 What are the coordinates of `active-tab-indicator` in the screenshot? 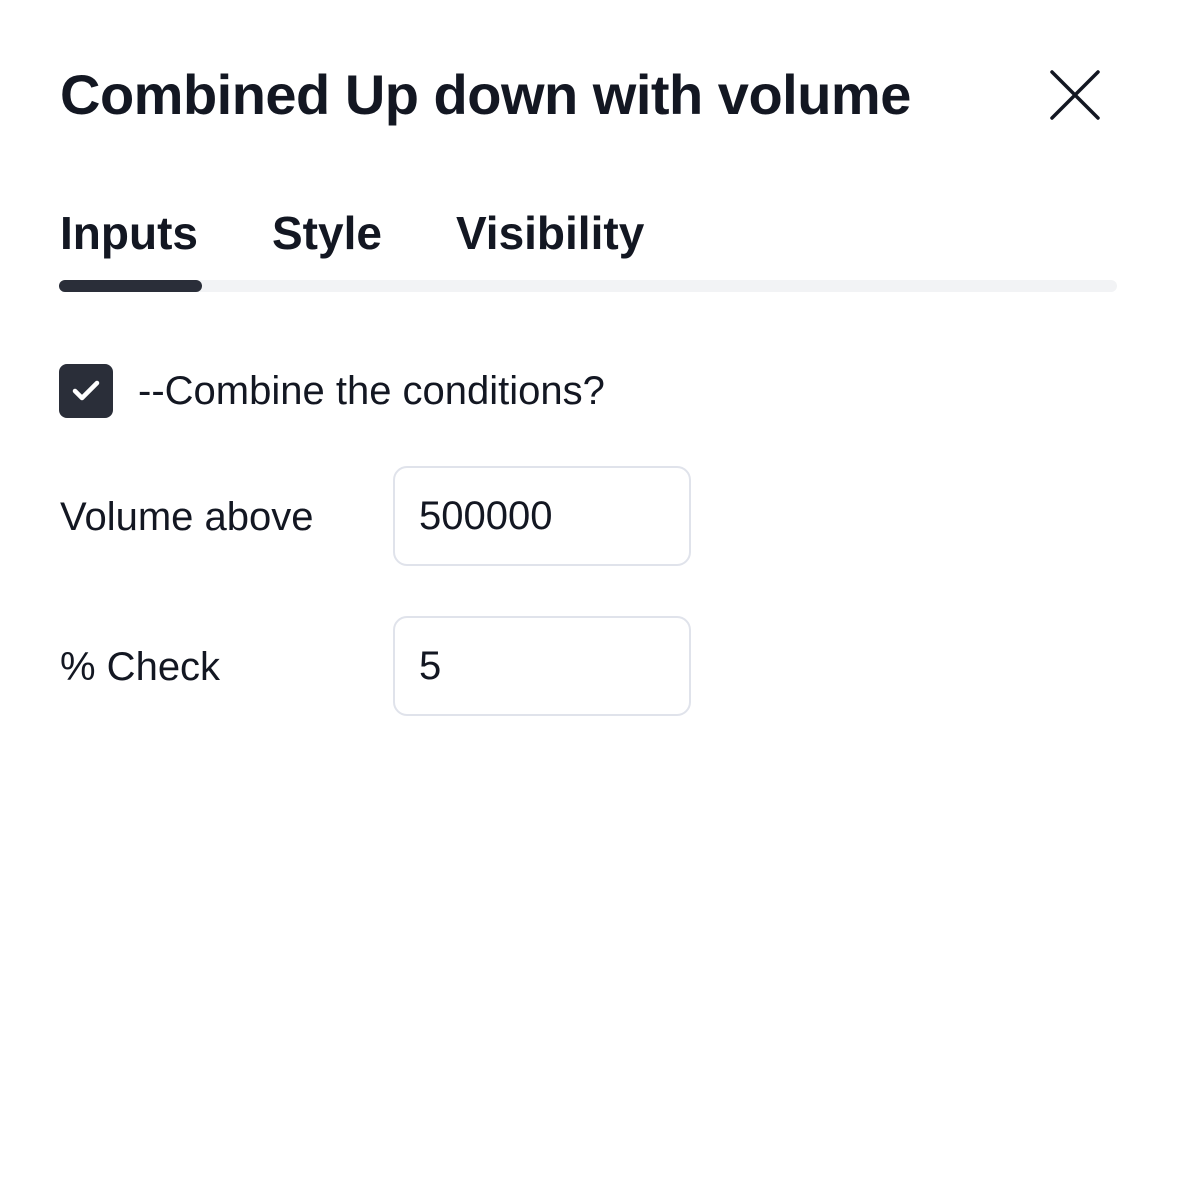 It's located at (130, 286).